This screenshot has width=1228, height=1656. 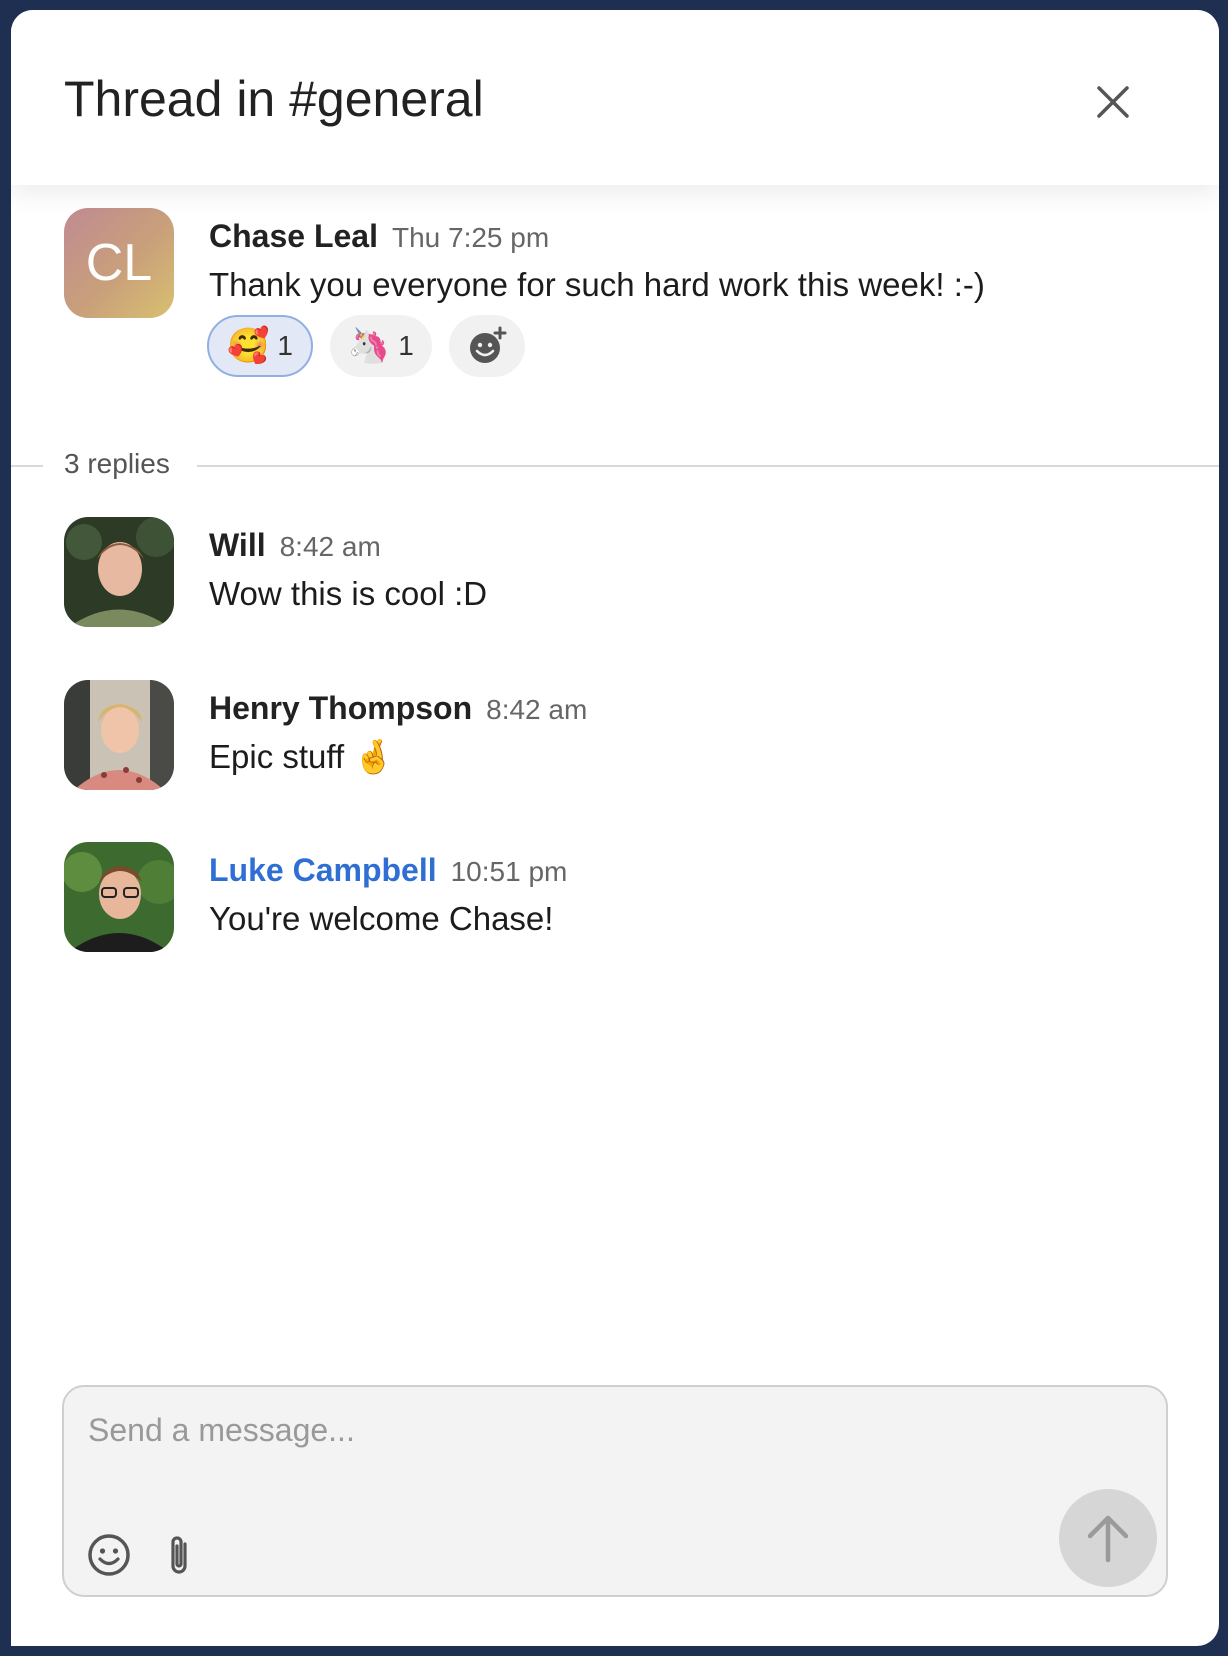 What do you see at coordinates (274, 99) in the screenshot?
I see `thread-title: Thread in #general` at bounding box center [274, 99].